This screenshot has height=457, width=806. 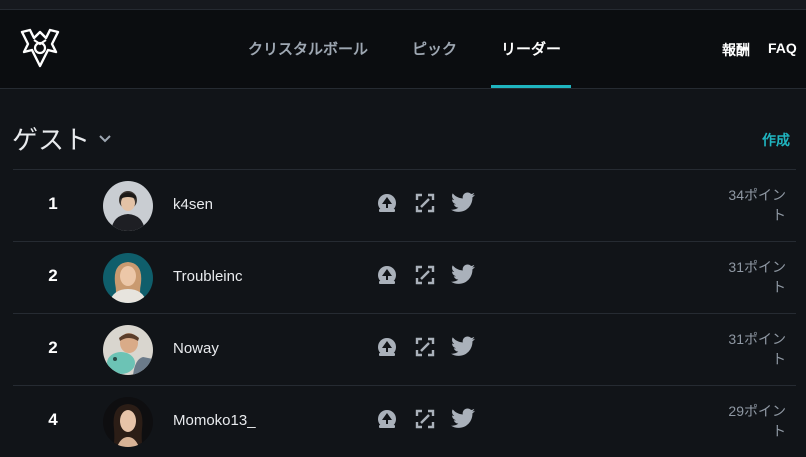 I want to click on page-title: ゲスト, so click(x=51, y=140).